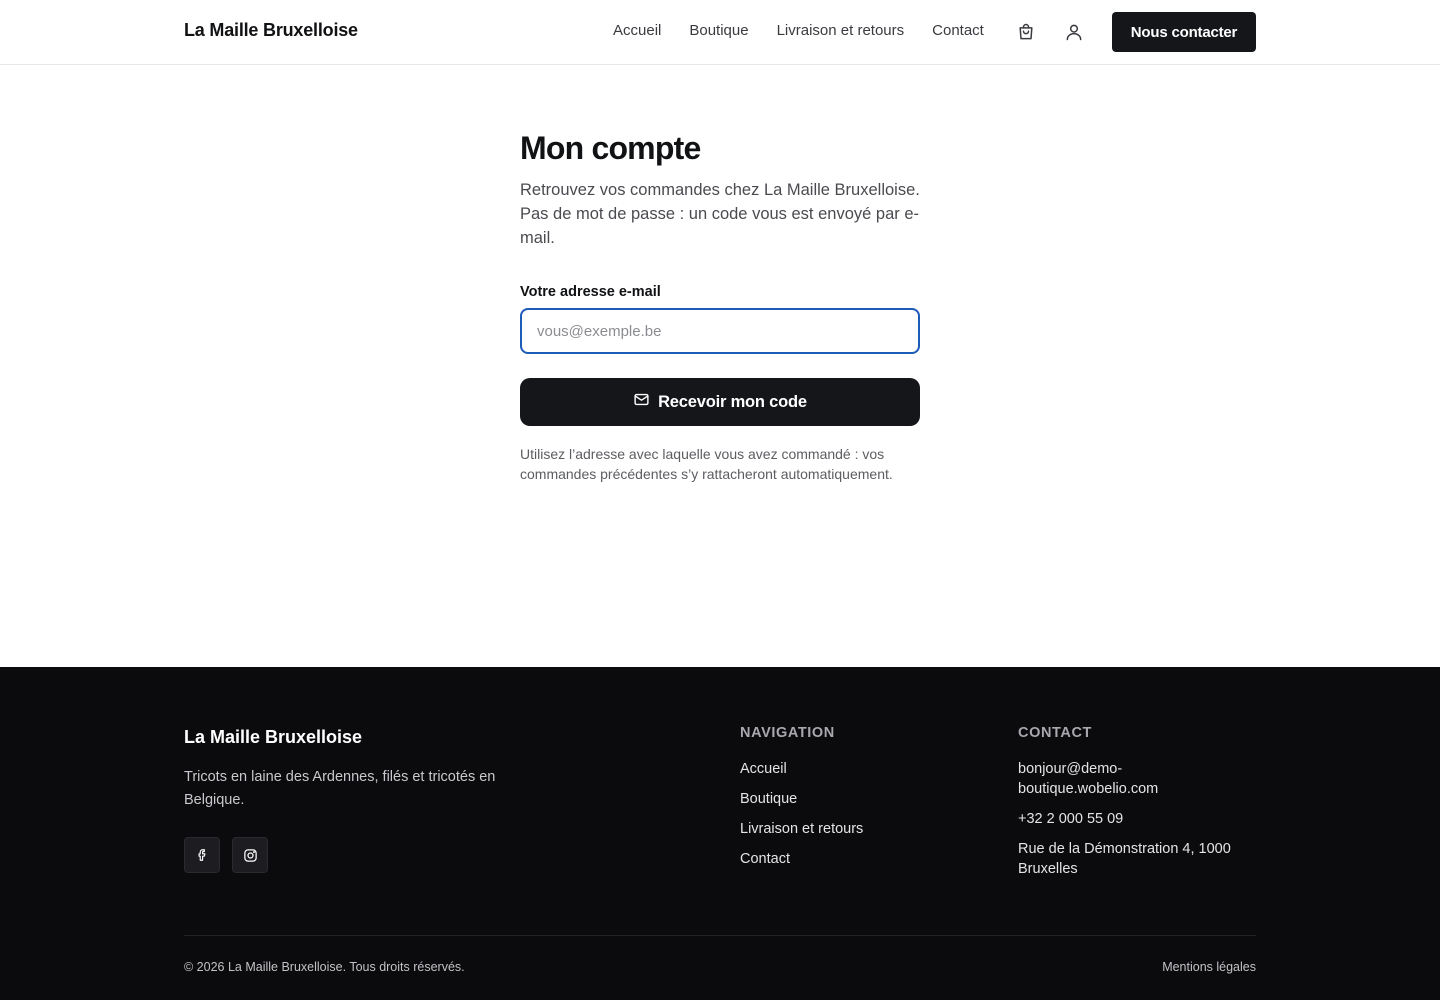 Image resolution: width=1440 pixels, height=1000 pixels. What do you see at coordinates (1137, 779) in the screenshot?
I see `contact-email: bonjour@demo-boutique.wobelio.com` at bounding box center [1137, 779].